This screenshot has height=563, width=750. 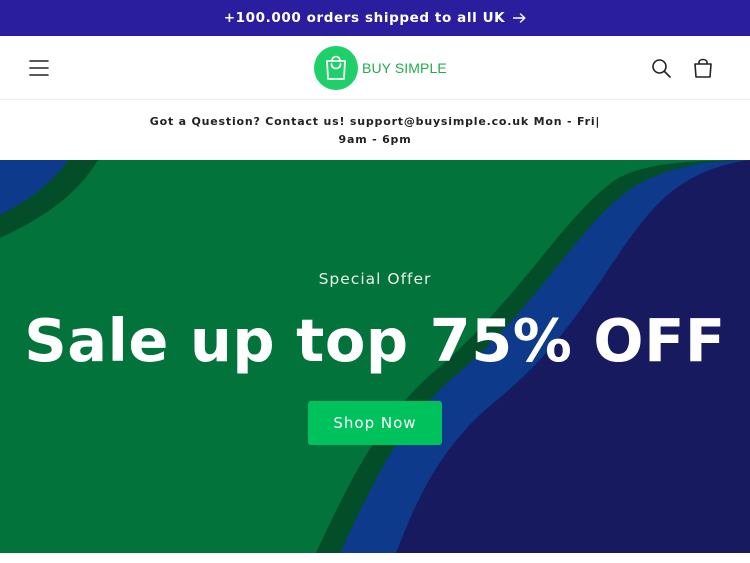 What do you see at coordinates (703, 68) in the screenshot?
I see `cart-icon` at bounding box center [703, 68].